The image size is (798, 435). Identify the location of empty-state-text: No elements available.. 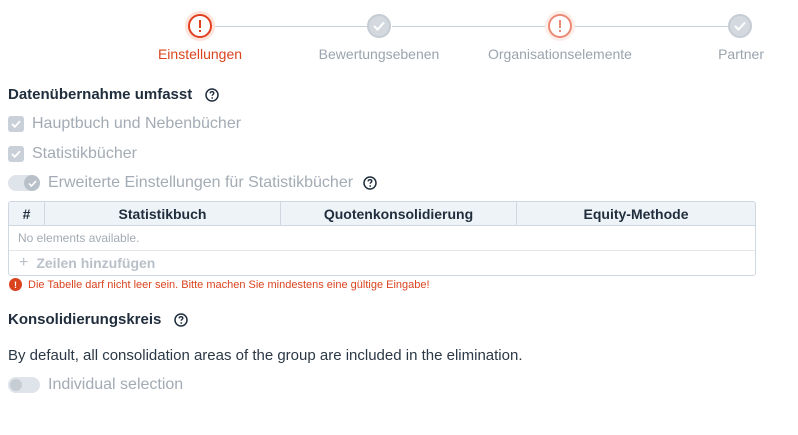
(382, 238).